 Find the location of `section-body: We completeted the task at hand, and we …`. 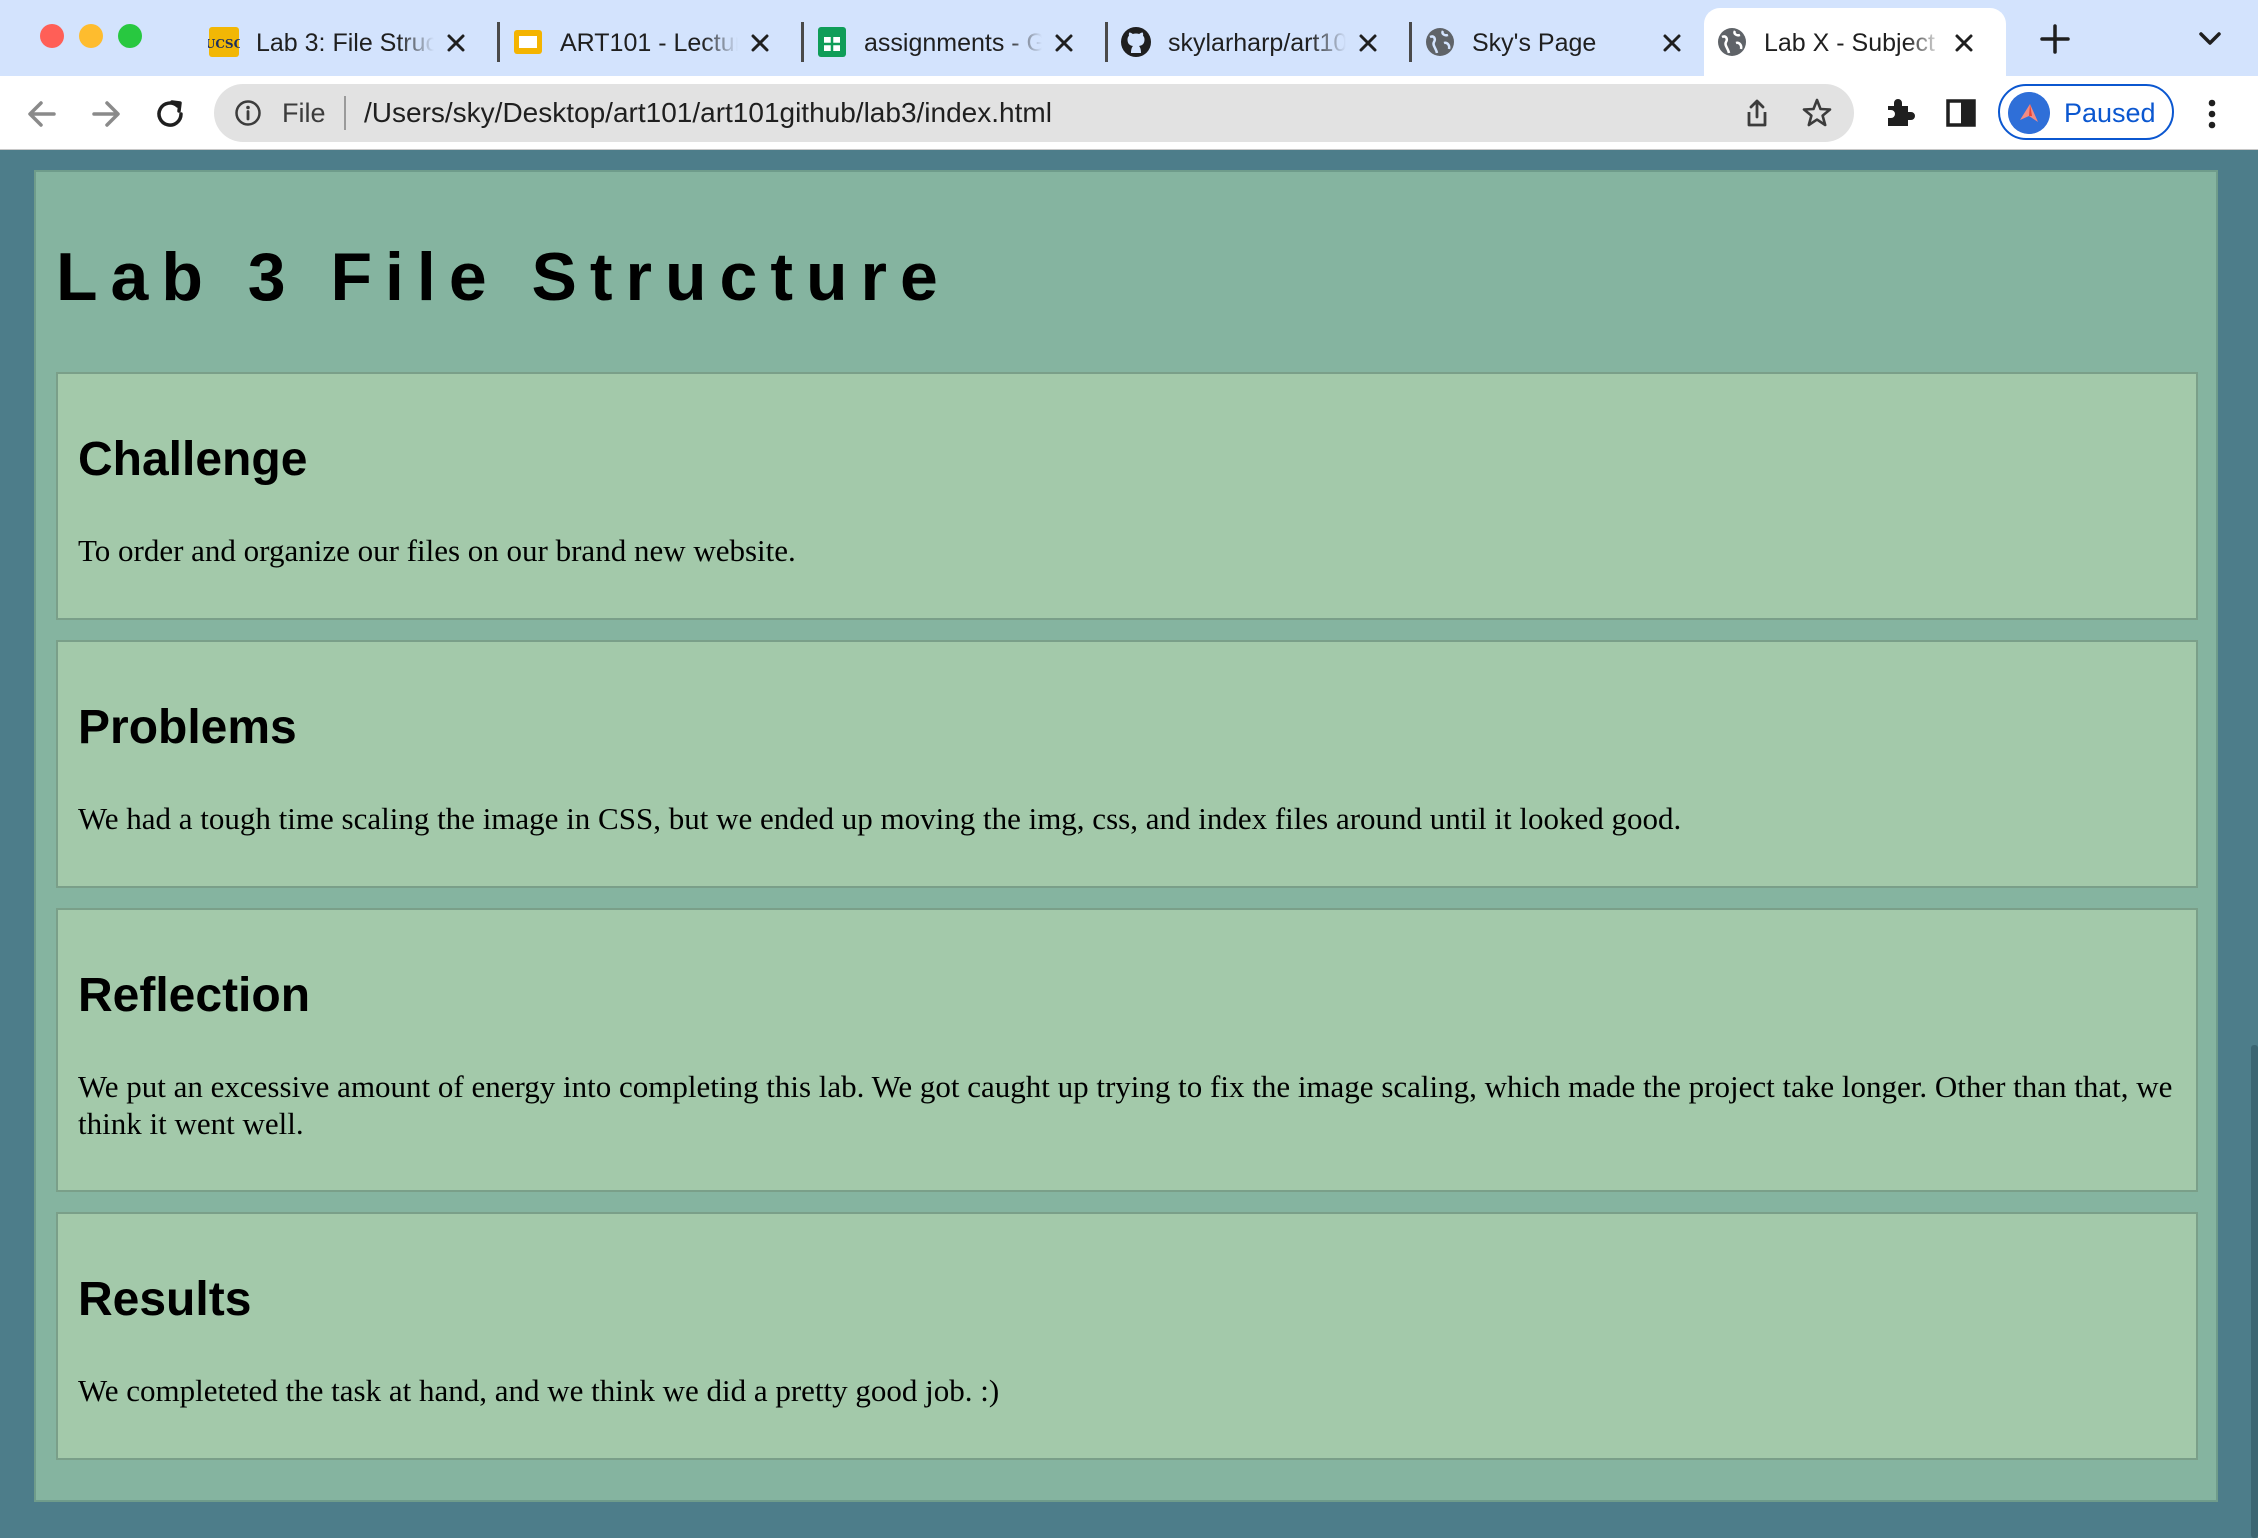

section-body: We completeted the task at hand, and we … is located at coordinates (539, 1390).